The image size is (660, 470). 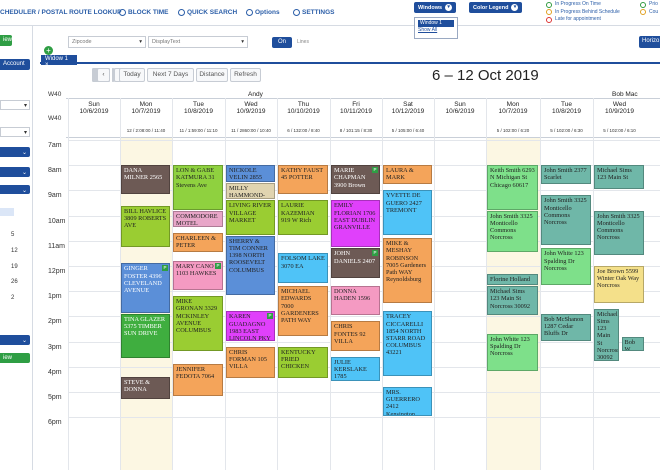 What do you see at coordinates (14, 267) in the screenshot?
I see `calendar-day: 19` at bounding box center [14, 267].